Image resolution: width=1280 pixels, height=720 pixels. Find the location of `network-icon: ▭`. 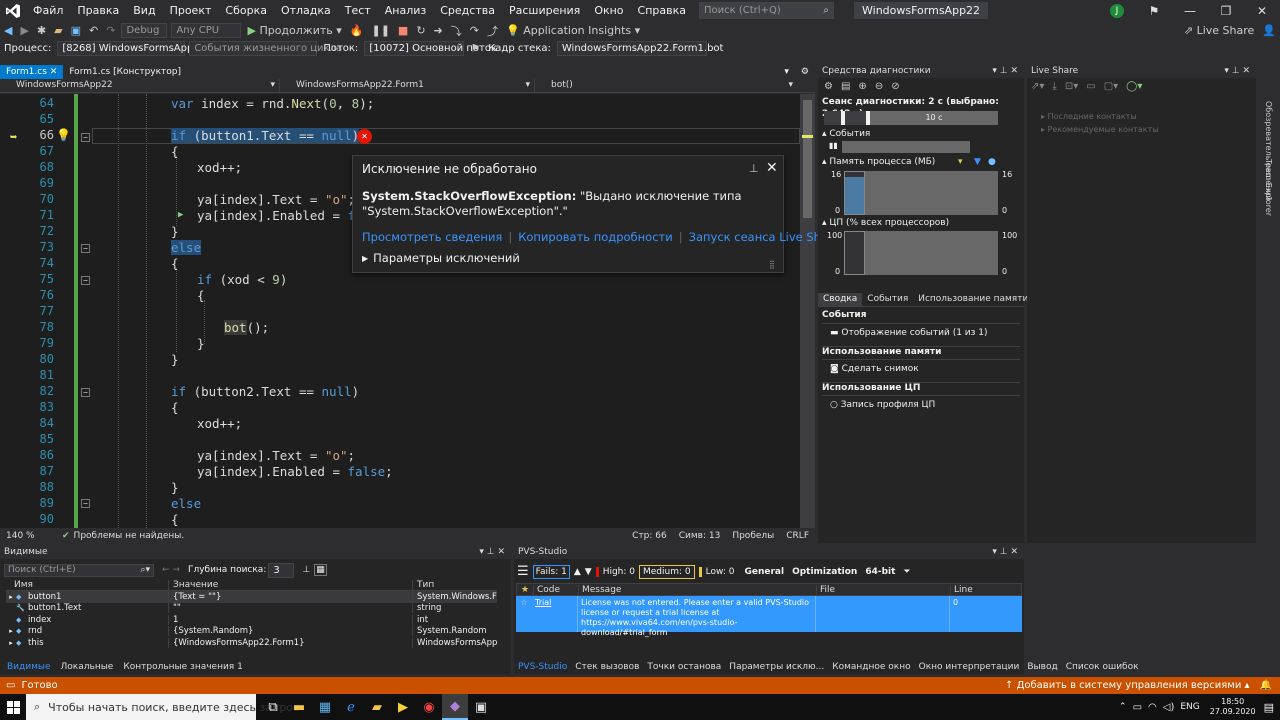

network-icon: ▭ is located at coordinates (1137, 707).